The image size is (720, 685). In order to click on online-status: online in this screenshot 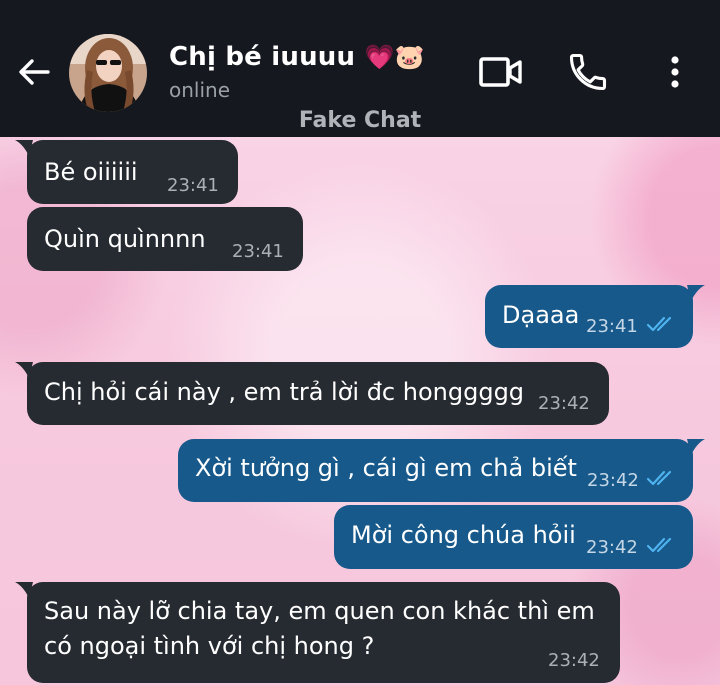, I will do `click(200, 90)`.